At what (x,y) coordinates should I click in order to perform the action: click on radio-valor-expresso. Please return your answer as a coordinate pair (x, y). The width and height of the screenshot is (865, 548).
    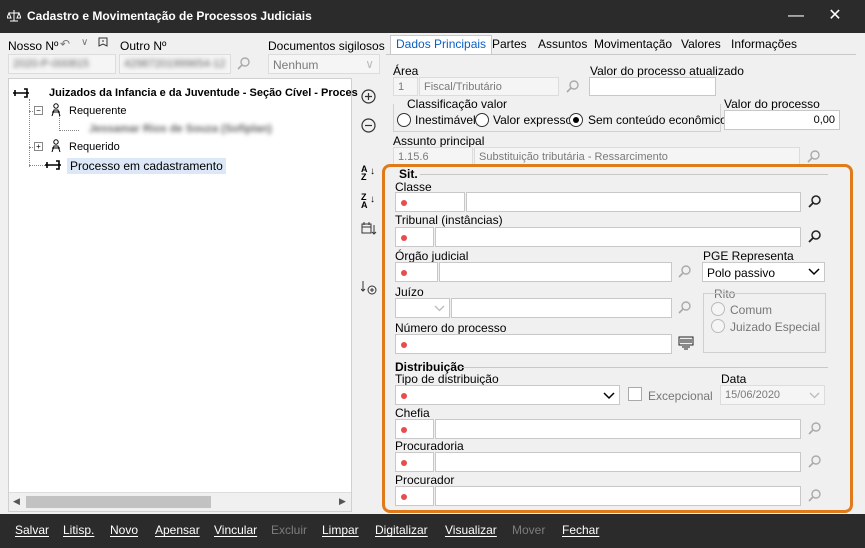
    Looking at the image, I should click on (482, 120).